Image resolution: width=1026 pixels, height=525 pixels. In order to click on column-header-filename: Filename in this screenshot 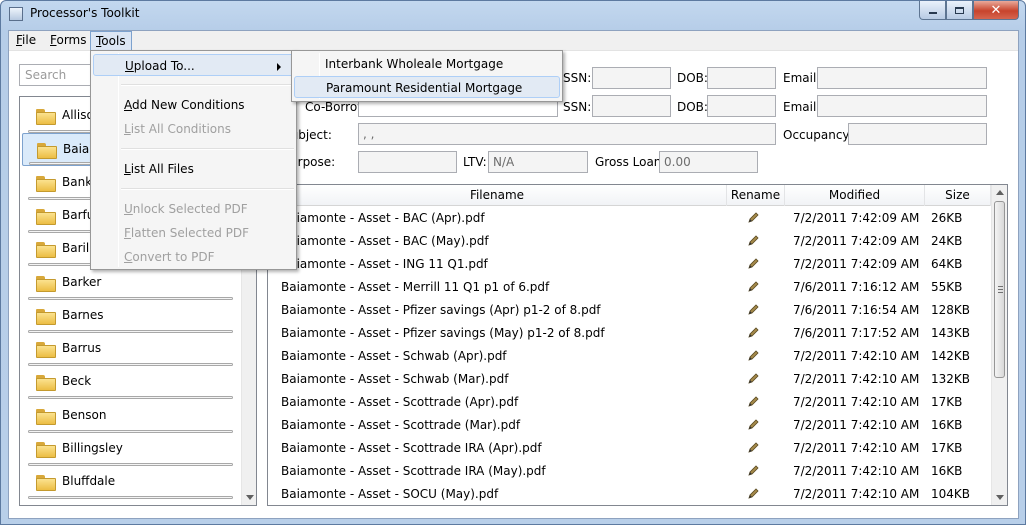, I will do `click(497, 195)`.